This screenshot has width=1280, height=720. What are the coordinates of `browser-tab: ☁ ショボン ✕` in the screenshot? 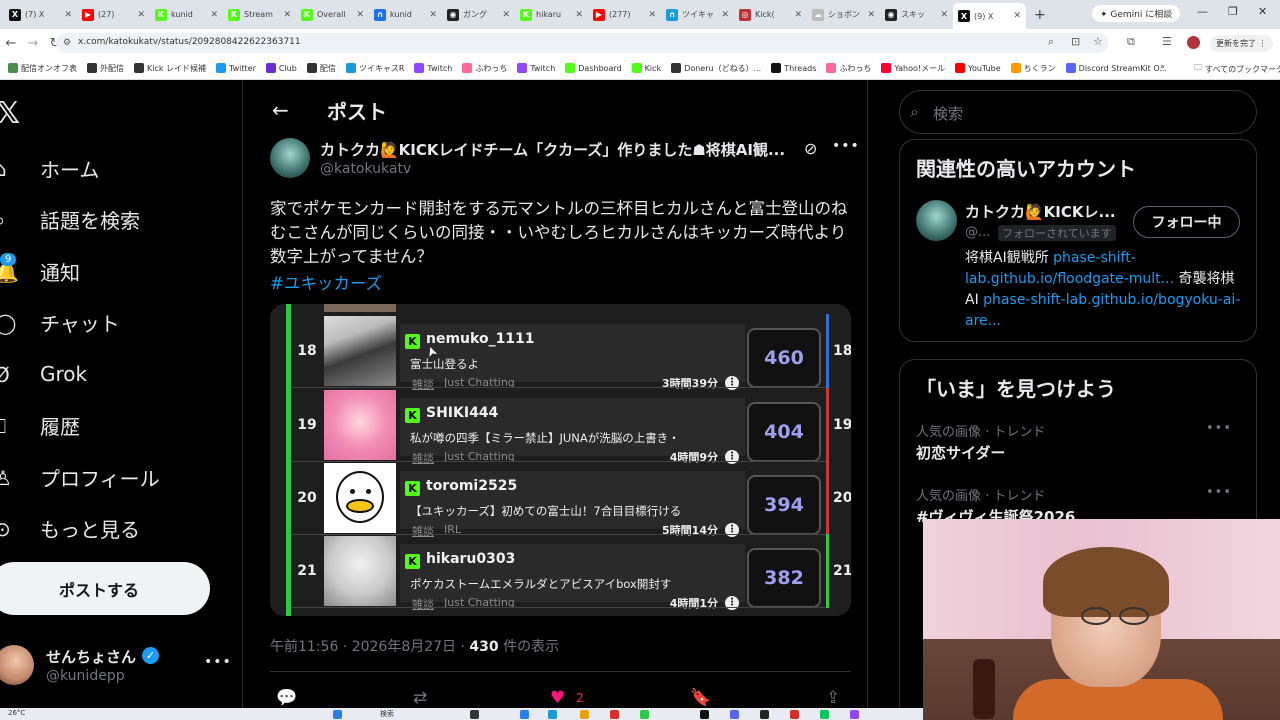 It's located at (843, 15).